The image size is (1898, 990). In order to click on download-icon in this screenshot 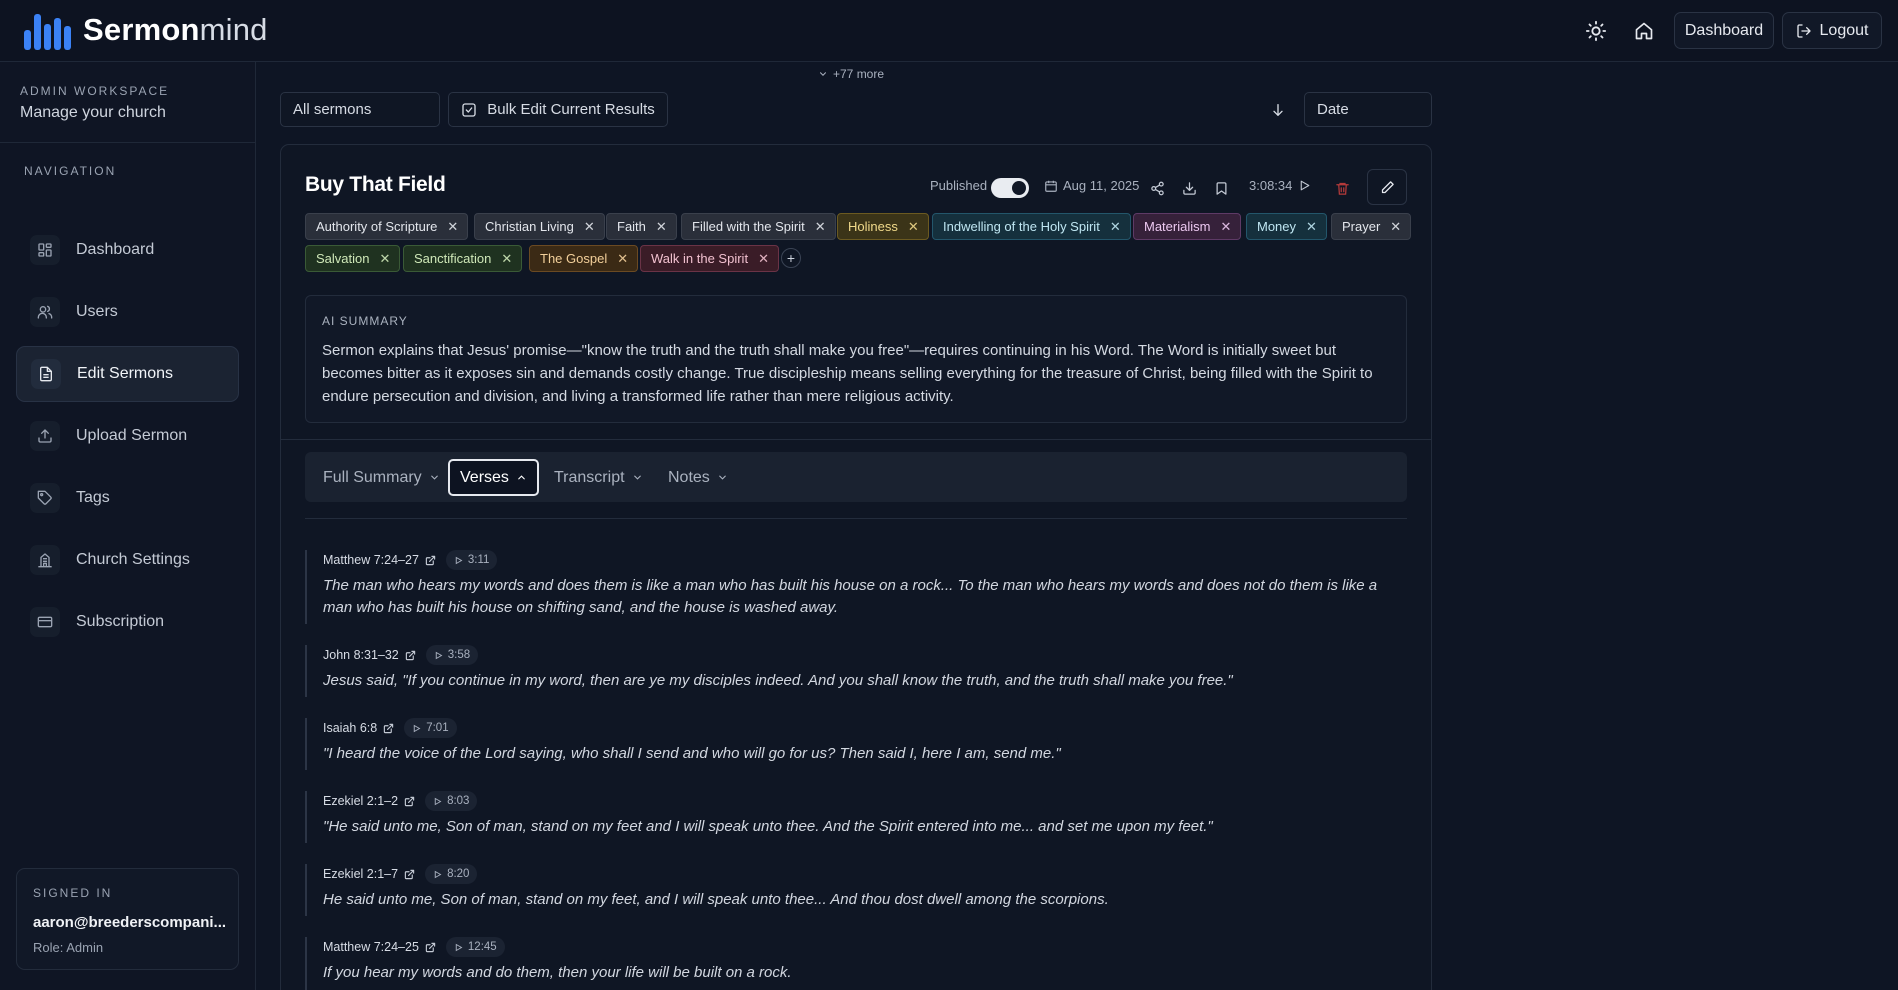, I will do `click(1189, 188)`.